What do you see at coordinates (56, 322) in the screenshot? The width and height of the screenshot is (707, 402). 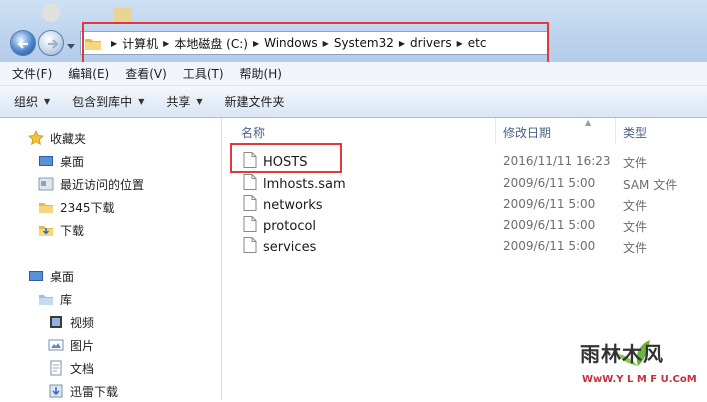 I see `video-icon` at bounding box center [56, 322].